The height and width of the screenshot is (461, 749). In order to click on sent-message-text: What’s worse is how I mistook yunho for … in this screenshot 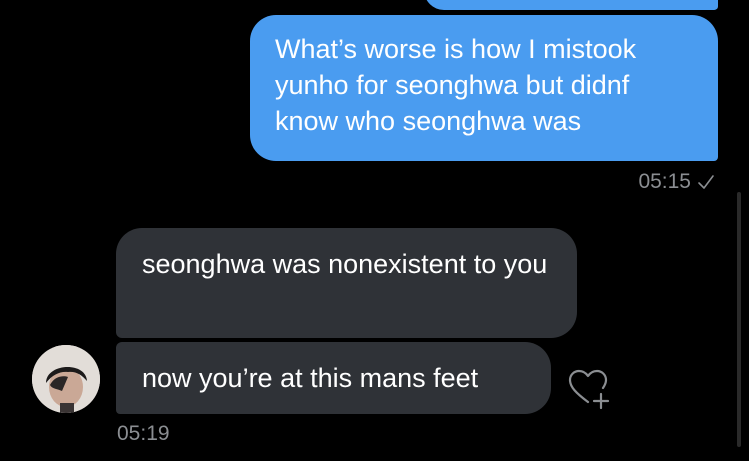, I will do `click(456, 85)`.